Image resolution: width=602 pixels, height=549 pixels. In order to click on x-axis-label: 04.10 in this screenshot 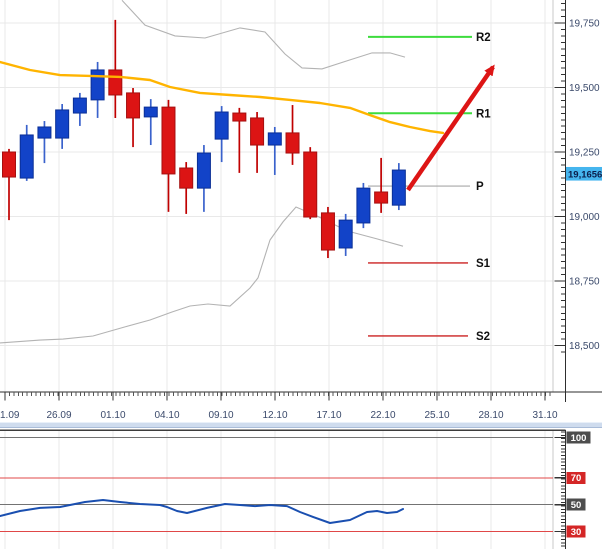, I will do `click(166, 415)`.